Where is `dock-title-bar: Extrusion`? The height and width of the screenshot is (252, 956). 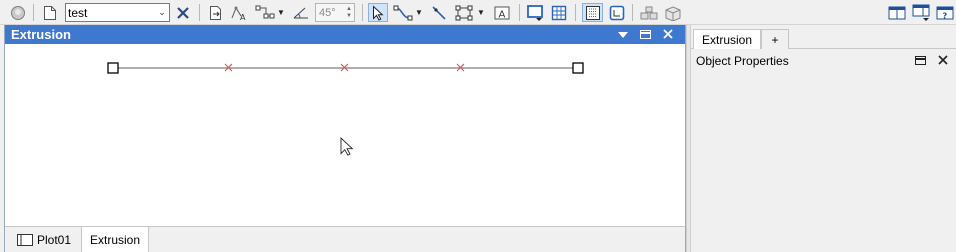
dock-title-bar: Extrusion is located at coordinates (345, 34).